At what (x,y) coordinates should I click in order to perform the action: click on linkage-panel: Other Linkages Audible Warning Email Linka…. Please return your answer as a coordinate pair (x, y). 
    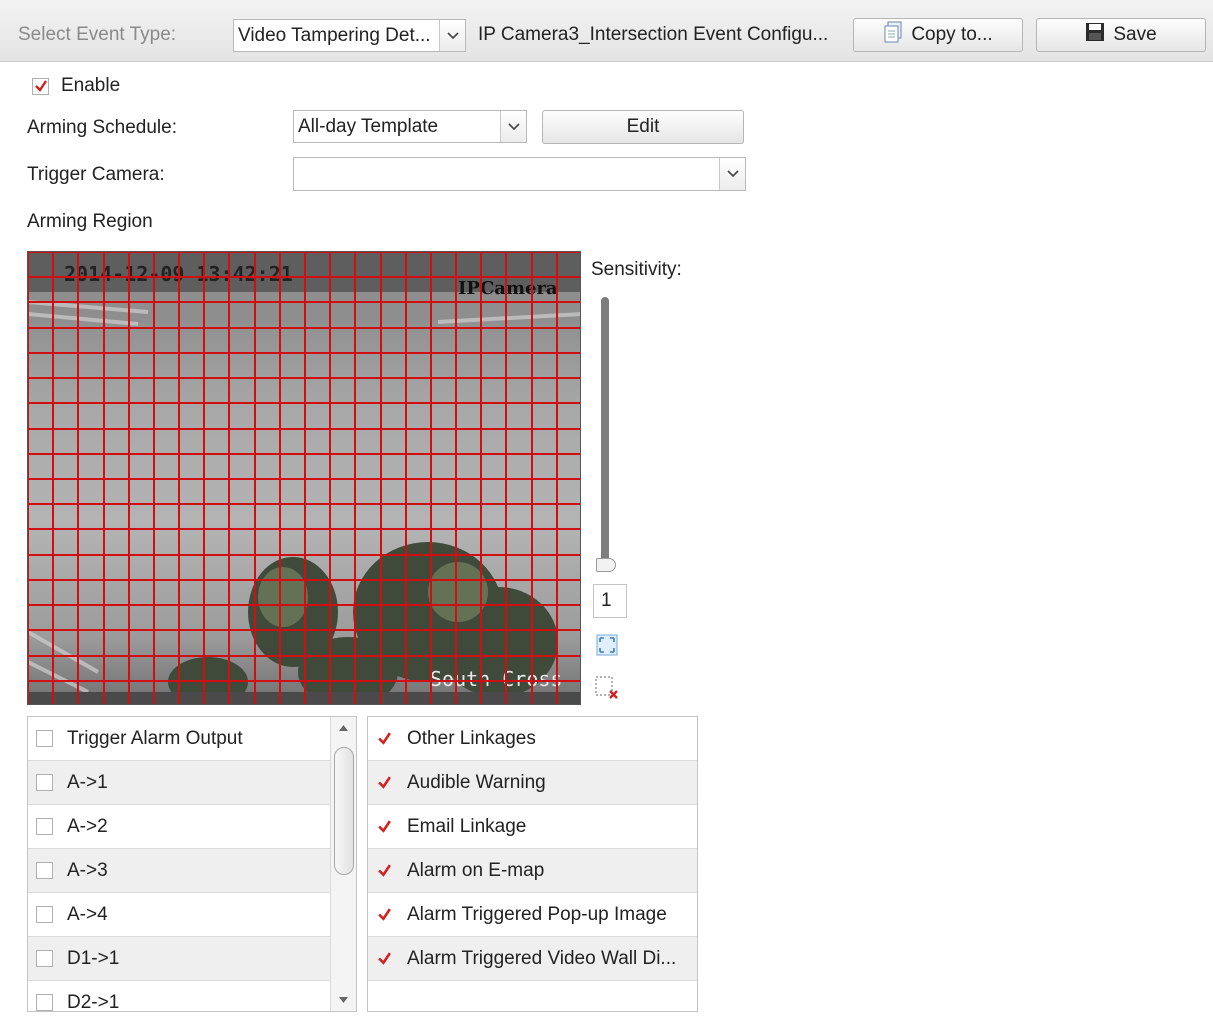
    Looking at the image, I should click on (532, 864).